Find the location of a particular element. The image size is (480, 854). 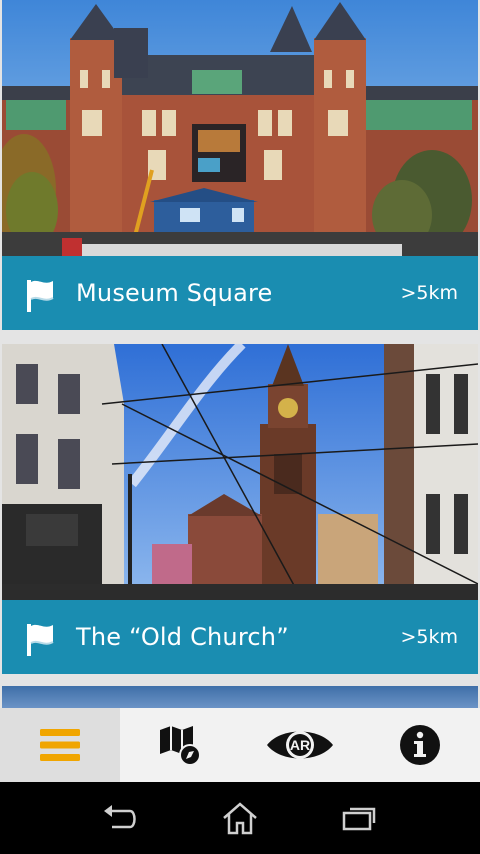

tab-ar: AR is located at coordinates (300, 745).